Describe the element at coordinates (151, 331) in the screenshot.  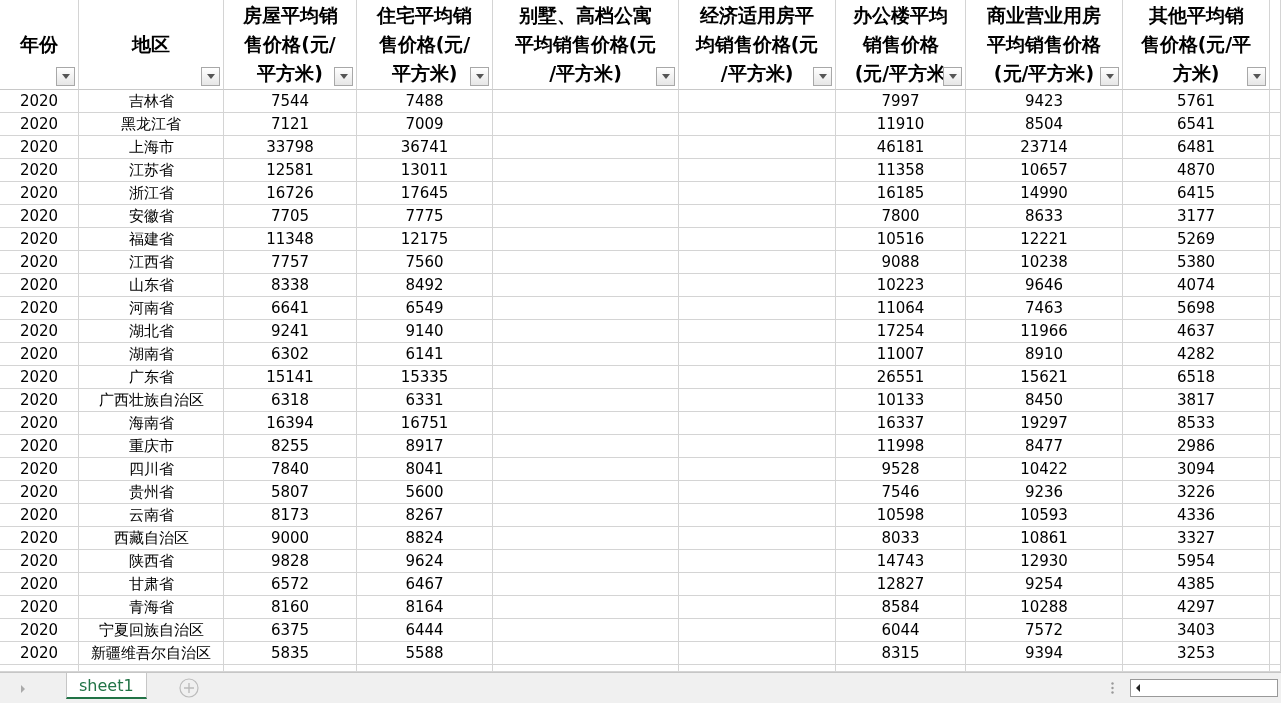
I see `table-cell: 湖北省` at that location.